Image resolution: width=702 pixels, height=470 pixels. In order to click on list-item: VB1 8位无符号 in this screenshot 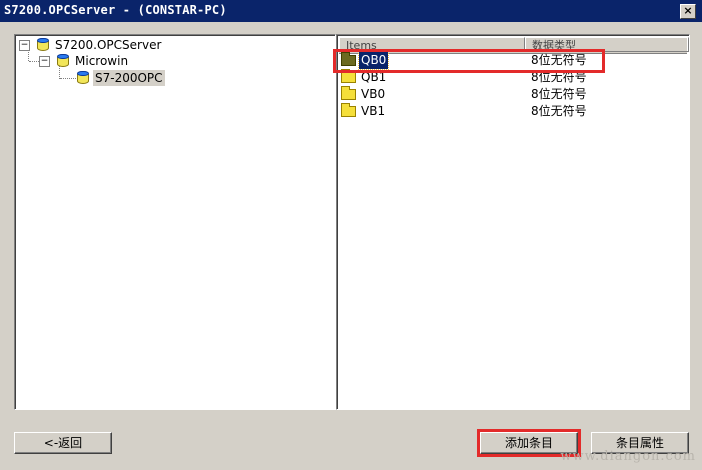, I will do `click(511, 111)`.